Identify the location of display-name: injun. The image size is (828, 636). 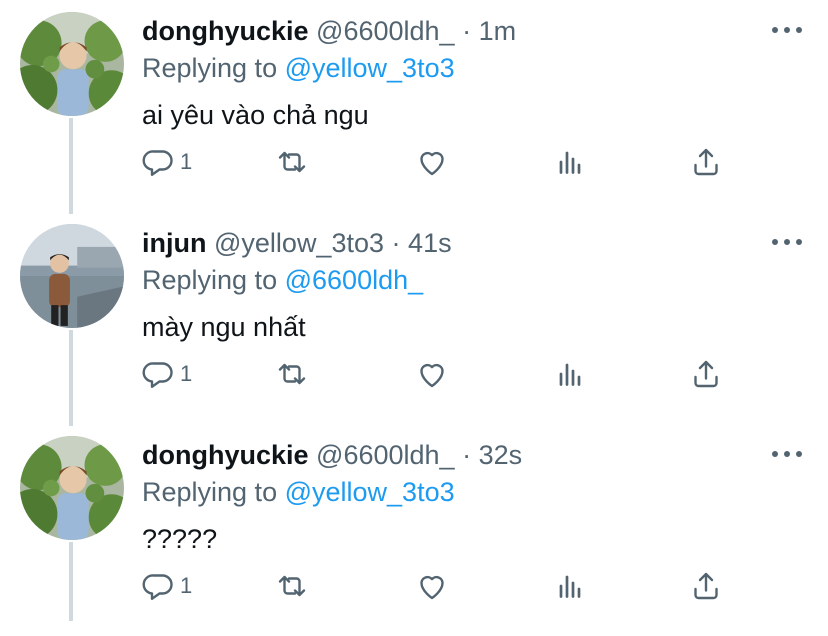
(174, 243).